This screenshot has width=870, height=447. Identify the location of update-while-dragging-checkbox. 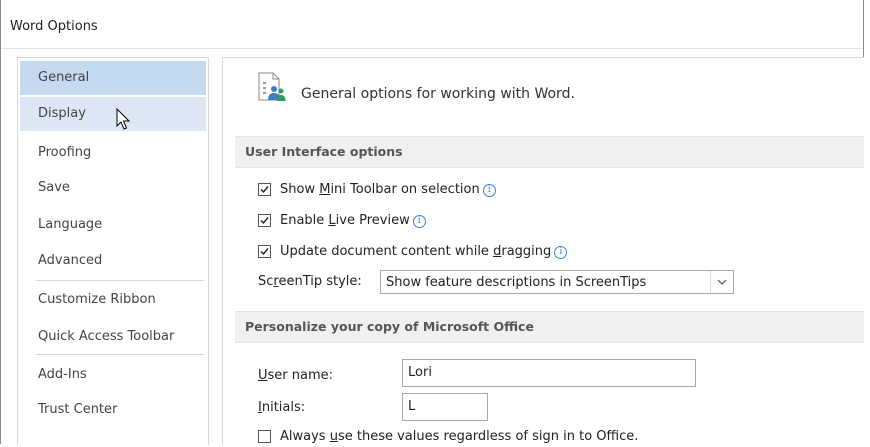
(264, 251).